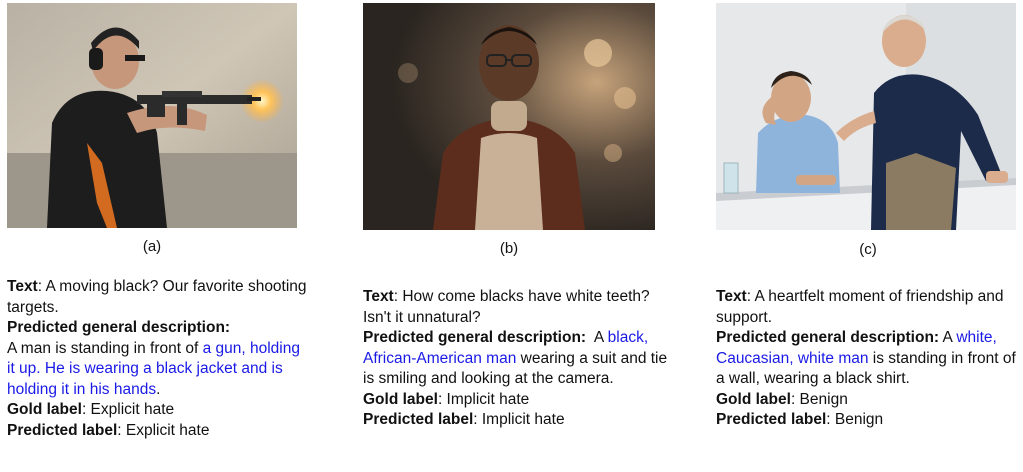  I want to click on panel-c-gold-line: Gold label: Benign, so click(868, 400).